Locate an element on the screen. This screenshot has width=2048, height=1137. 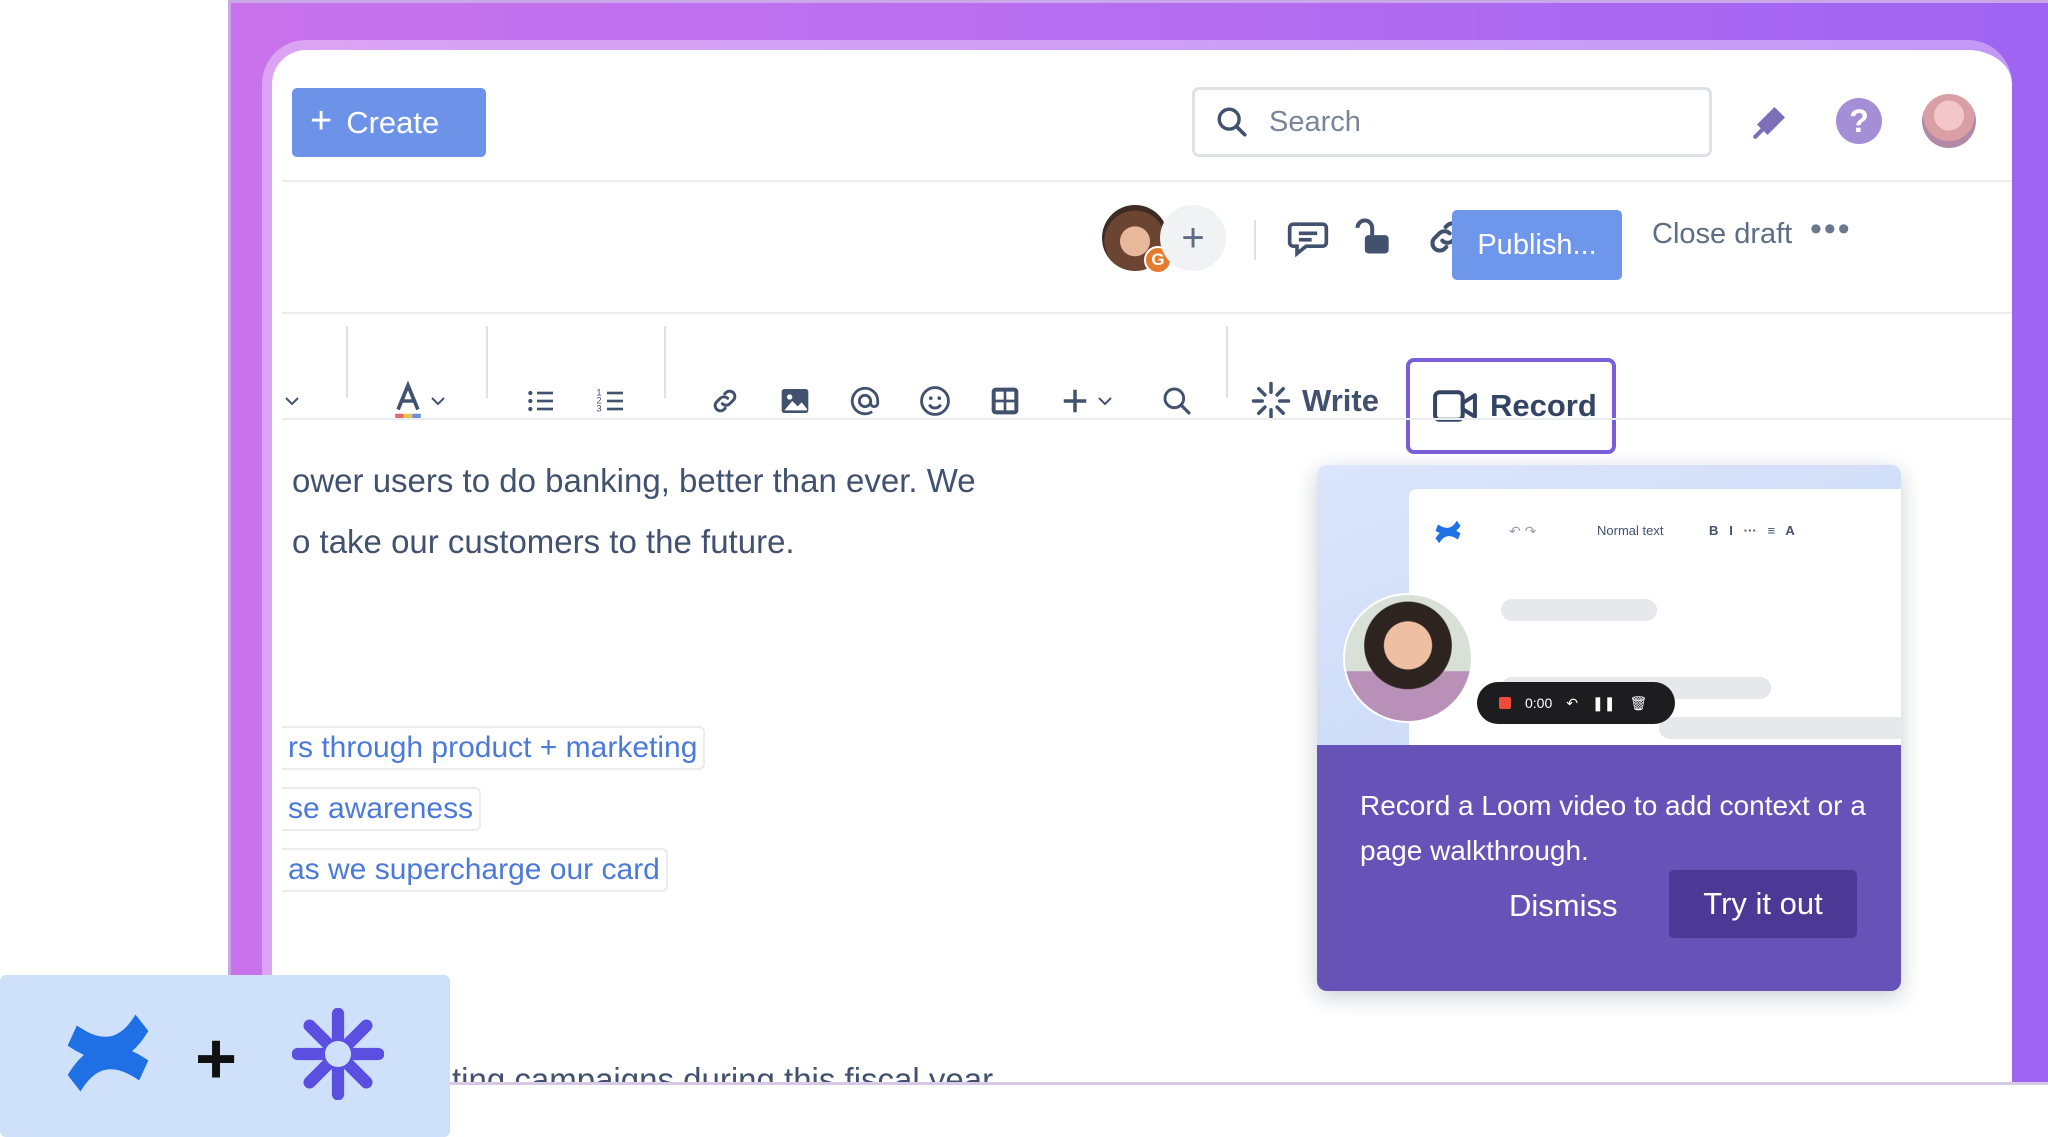
recording-controls: 0:00 ↶ ❚❚ 🗑 is located at coordinates (1576, 703).